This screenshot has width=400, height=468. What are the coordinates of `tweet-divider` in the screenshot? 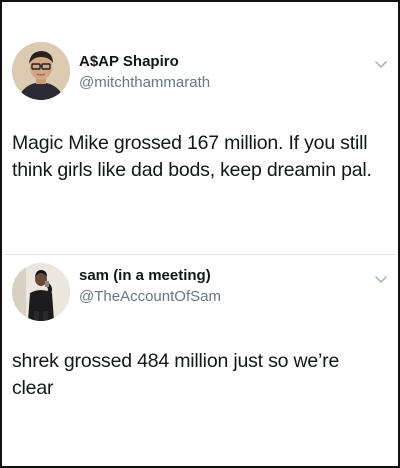 It's located at (200, 254).